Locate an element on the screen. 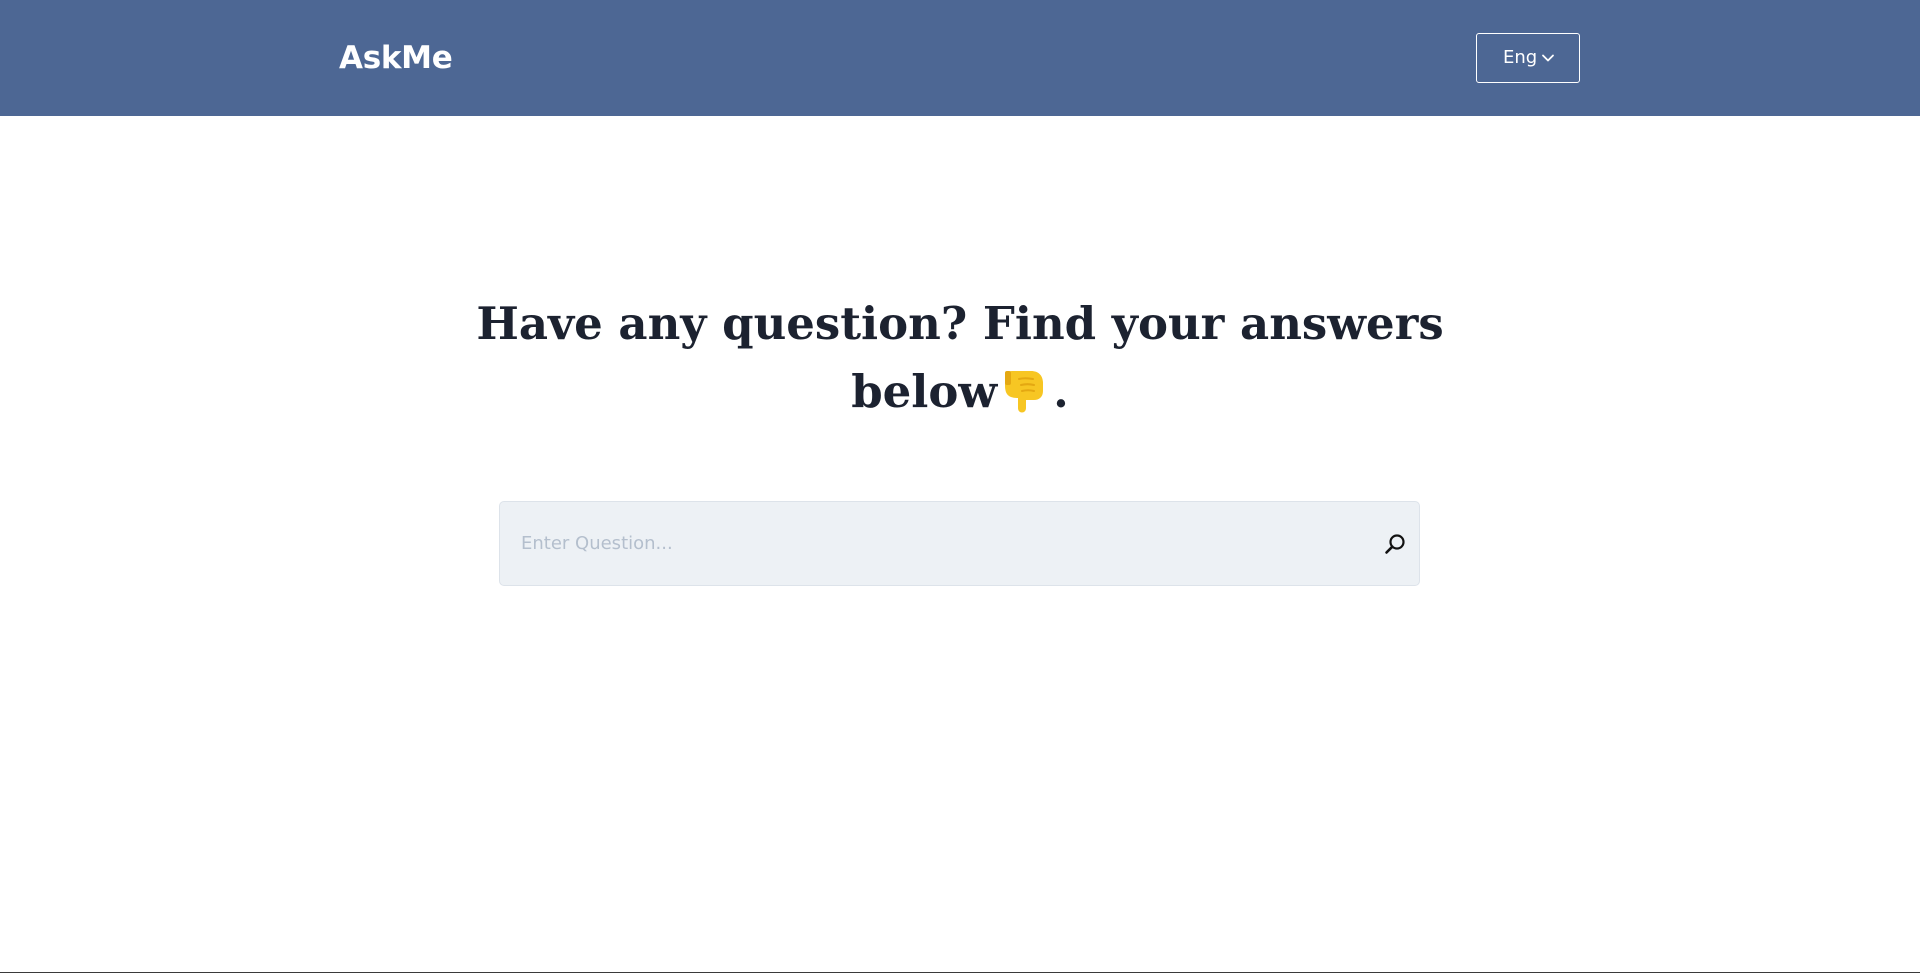  headline-line-2: below is located at coordinates (924, 391).